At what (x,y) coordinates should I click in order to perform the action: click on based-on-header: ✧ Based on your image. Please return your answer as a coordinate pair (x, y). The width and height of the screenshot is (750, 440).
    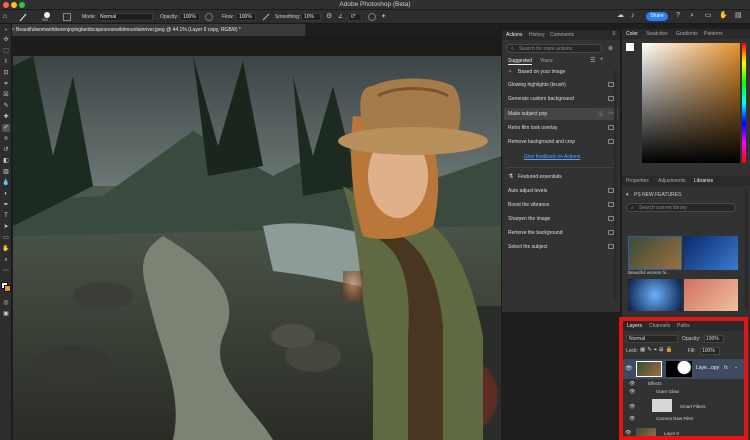
    Looking at the image, I should click on (558, 72).